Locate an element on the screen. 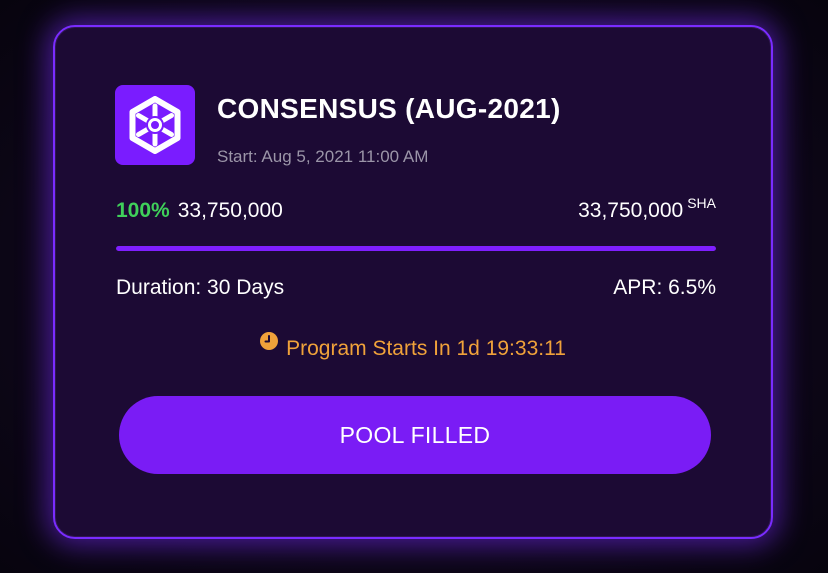 The image size is (828, 573). progress-bar-fill is located at coordinates (416, 248).